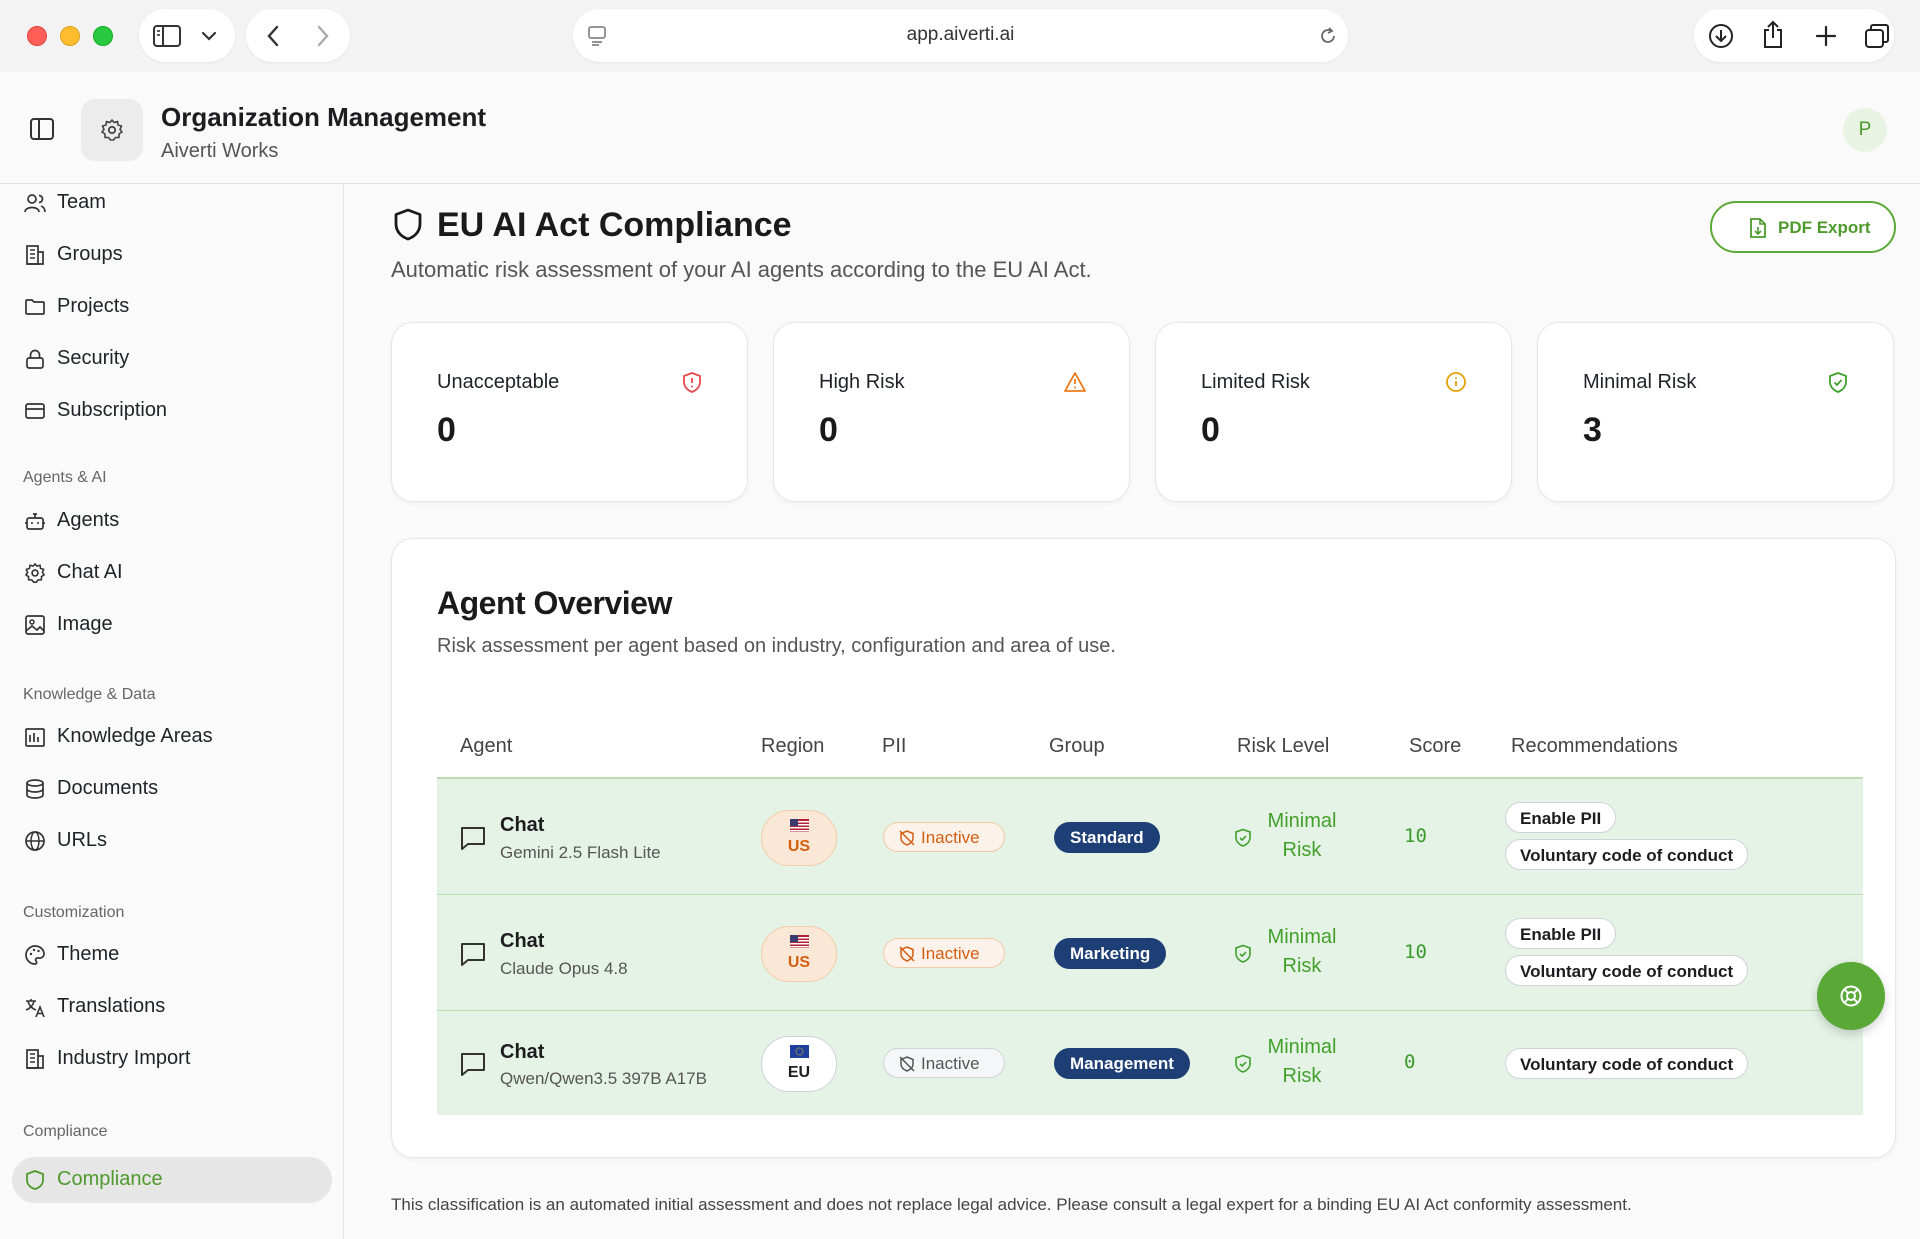 The image size is (1920, 1239). What do you see at coordinates (37, 36) in the screenshot?
I see `close-window-button` at bounding box center [37, 36].